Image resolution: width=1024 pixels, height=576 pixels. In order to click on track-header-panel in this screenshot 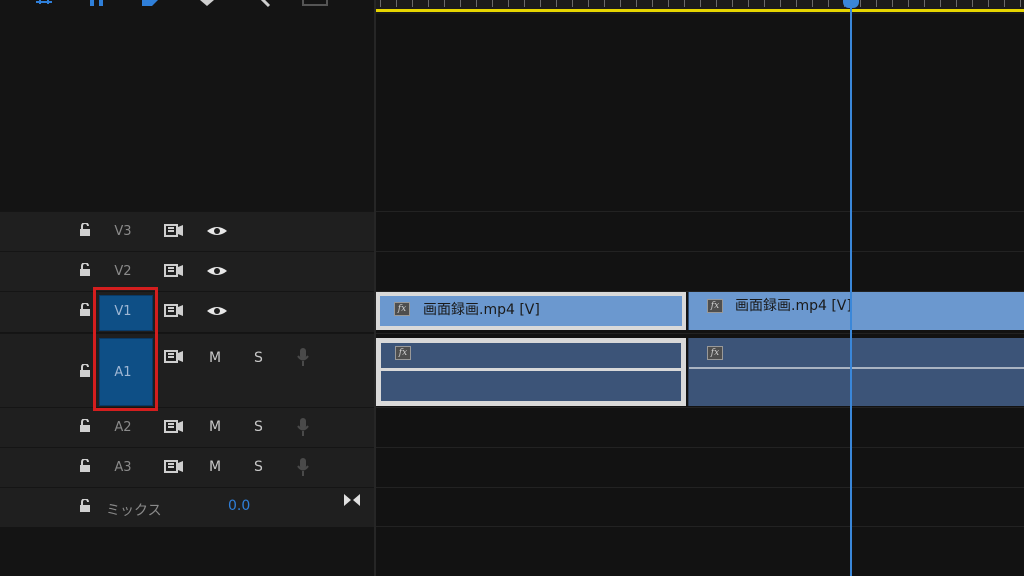, I will do `click(187, 110)`.